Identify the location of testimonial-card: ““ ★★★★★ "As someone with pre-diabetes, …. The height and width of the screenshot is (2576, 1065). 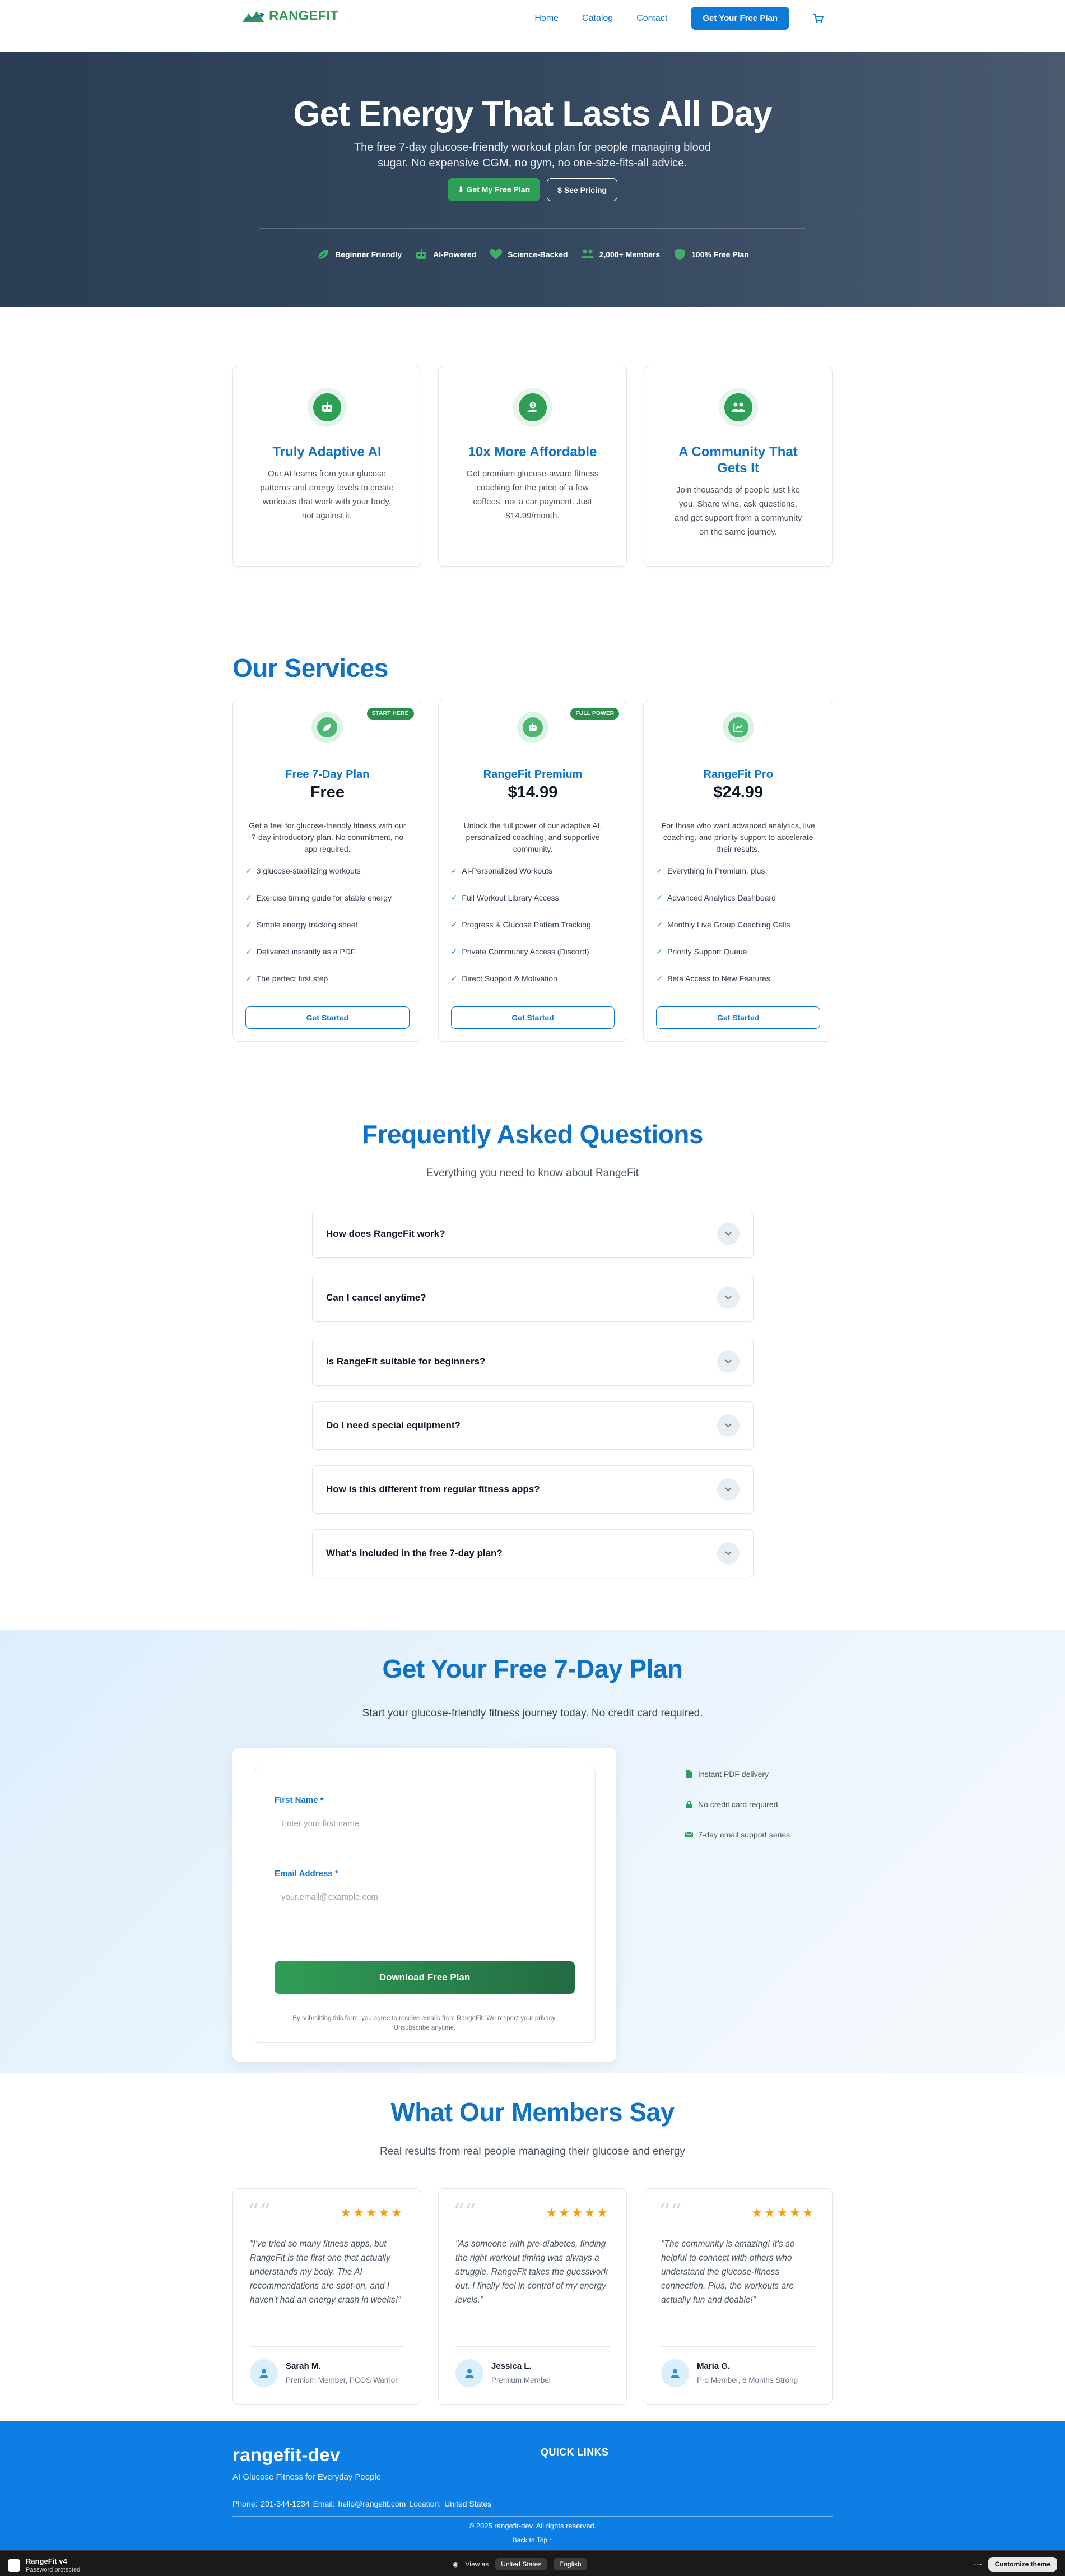
(532, 2296).